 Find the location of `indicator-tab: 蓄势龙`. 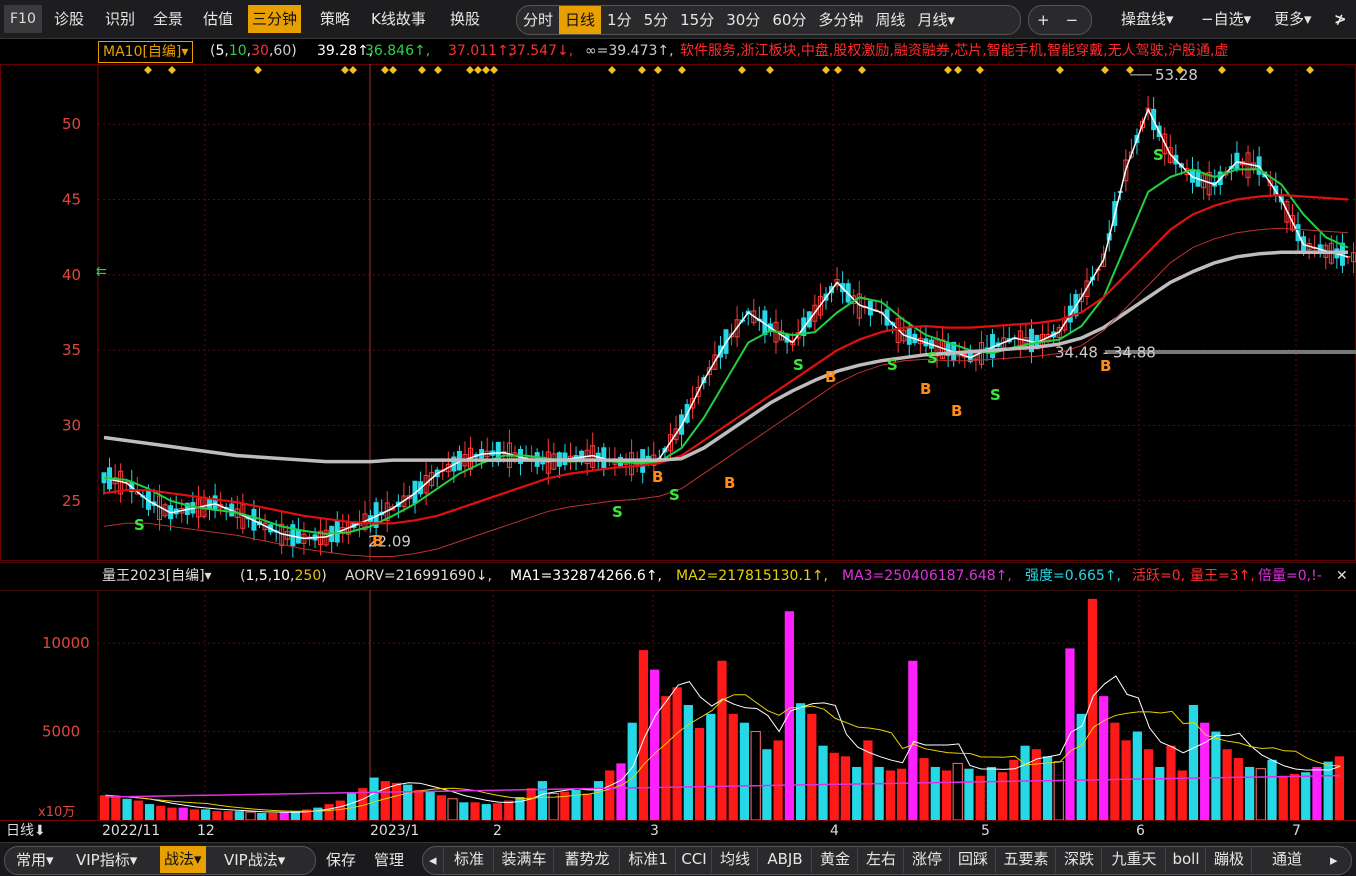

indicator-tab: 蓄势龙 is located at coordinates (586, 859).